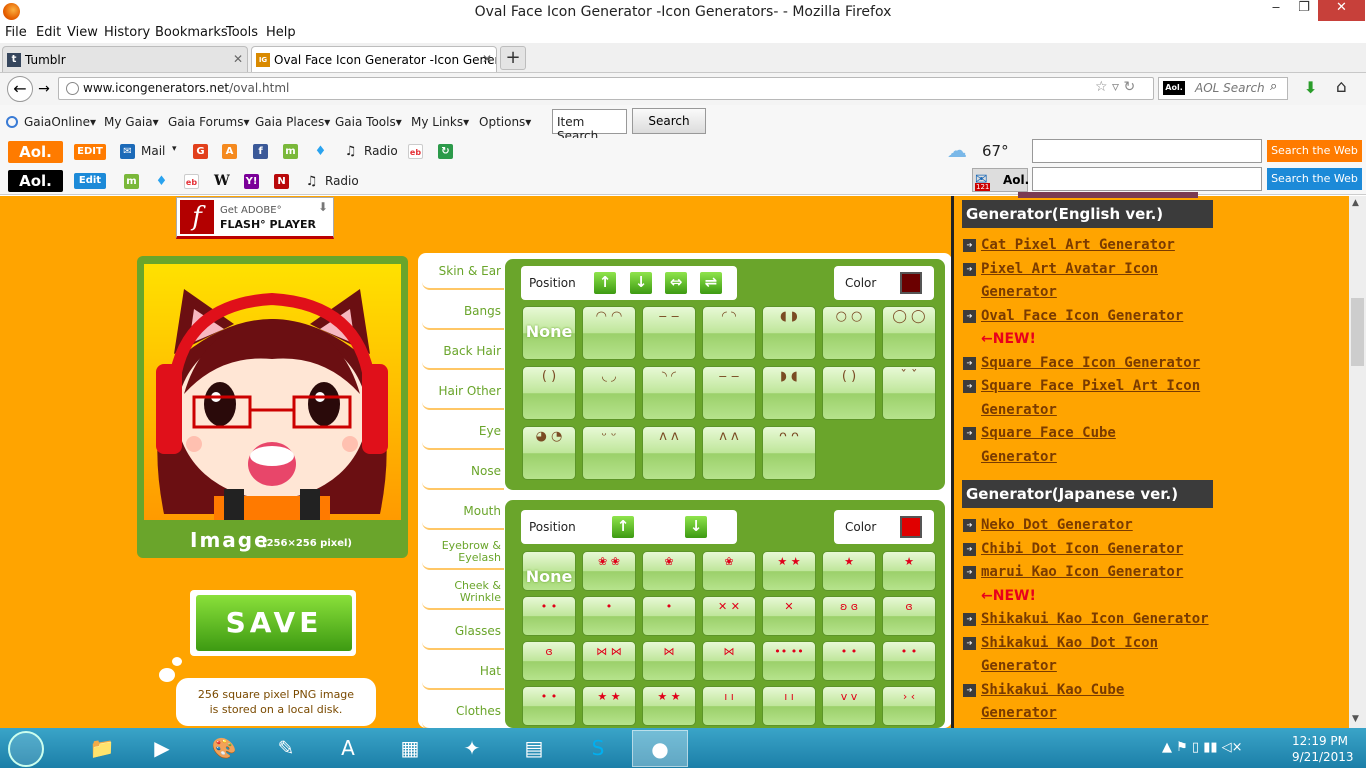 This screenshot has height=768, width=1366. Describe the element at coordinates (1310, 87) in the screenshot. I see `download-icon: ⬇` at that location.